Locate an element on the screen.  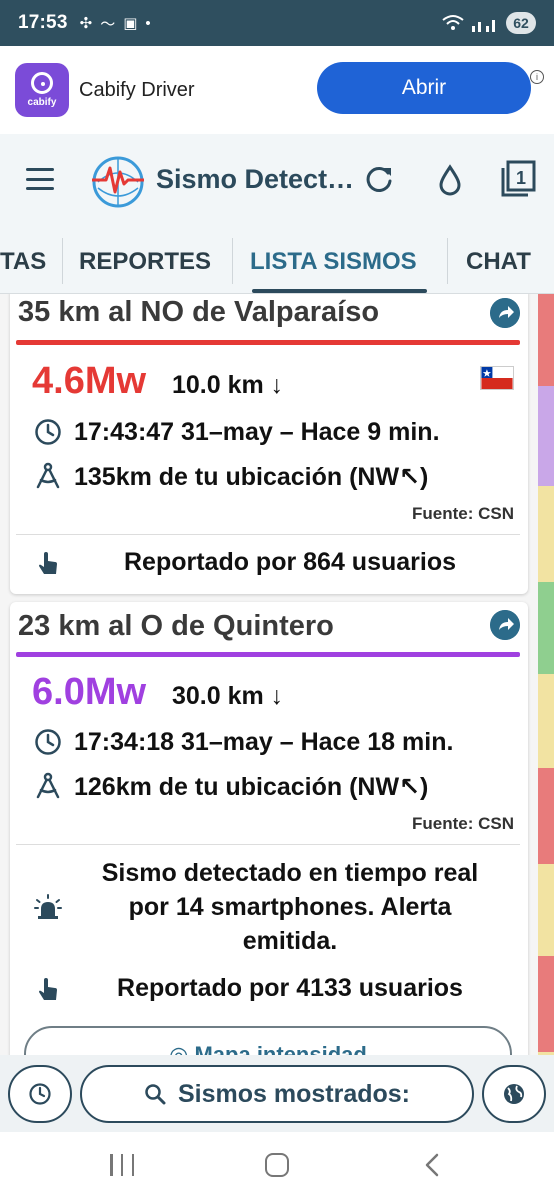
quake-time: 17:34:18 31–may – Hace 18 min. is located at coordinates (264, 742).